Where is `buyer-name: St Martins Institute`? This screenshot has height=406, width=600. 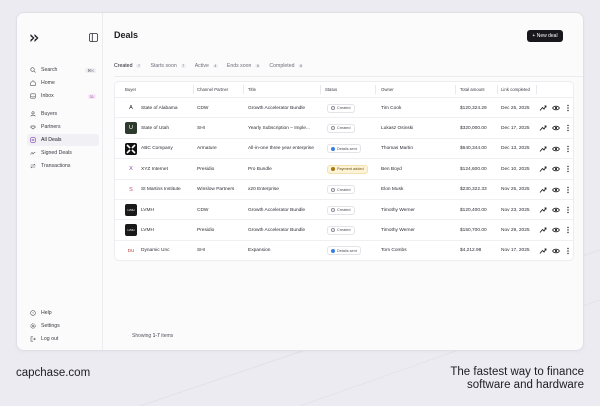 buyer-name: St Martins Institute is located at coordinates (161, 189).